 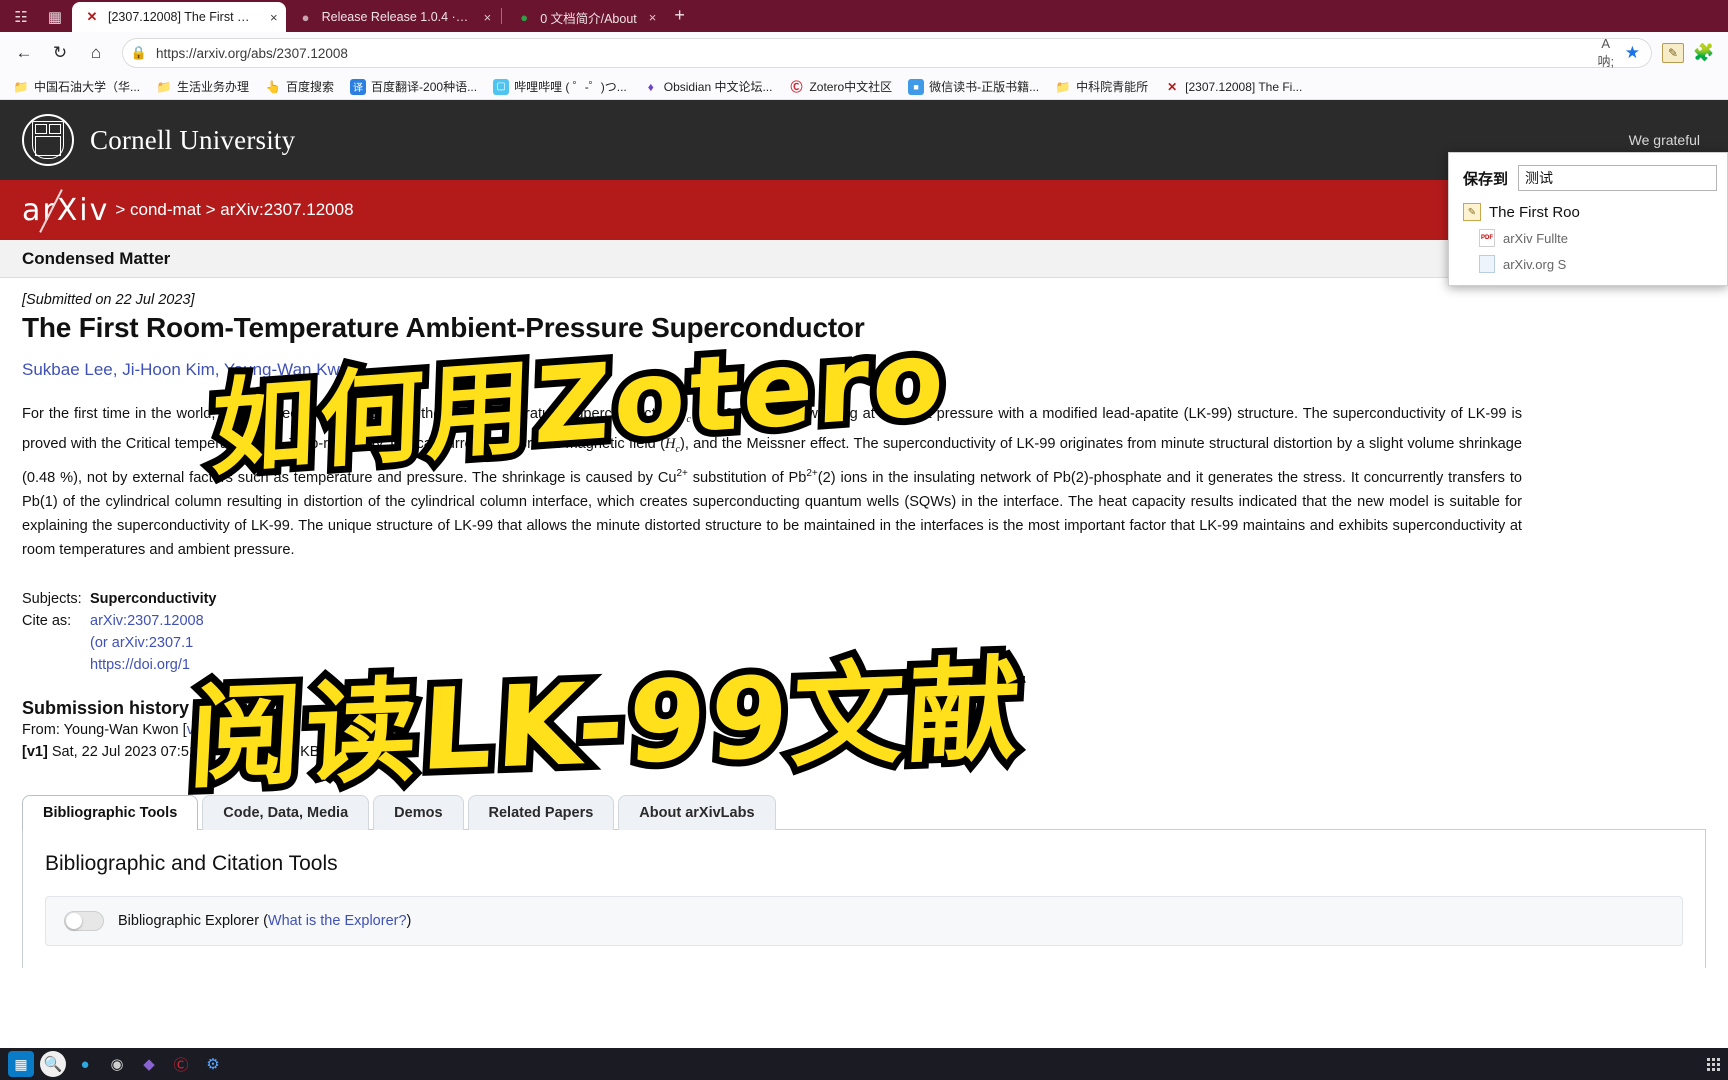 What do you see at coordinates (96, 258) in the screenshot?
I see `subject-heading: Condensed Matter` at bounding box center [96, 258].